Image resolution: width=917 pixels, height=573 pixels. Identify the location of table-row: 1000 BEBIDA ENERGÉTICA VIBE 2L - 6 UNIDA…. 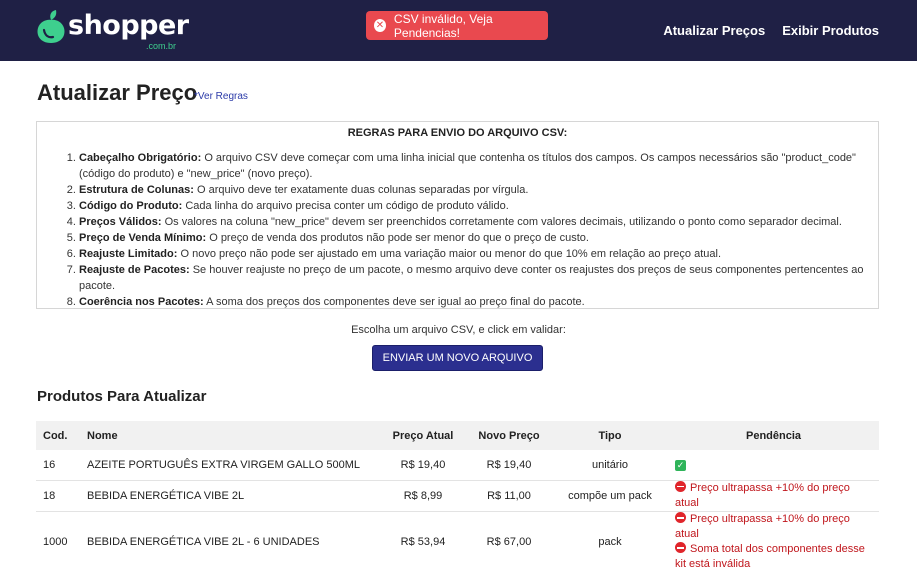
(457, 542).